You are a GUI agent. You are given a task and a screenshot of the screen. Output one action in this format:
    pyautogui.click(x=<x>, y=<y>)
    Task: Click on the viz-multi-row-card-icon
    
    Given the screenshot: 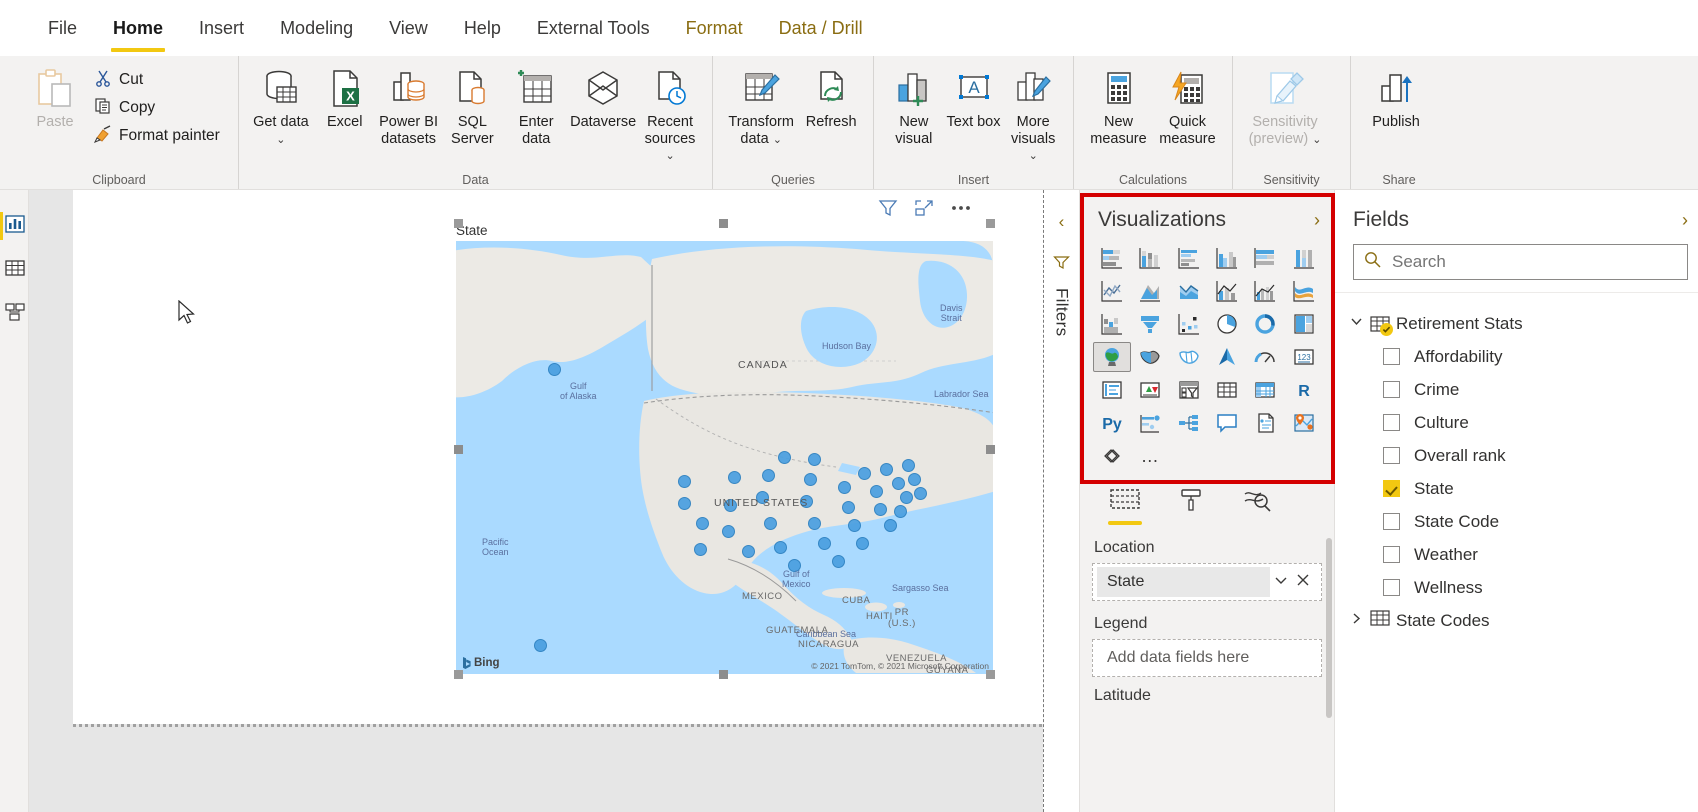 What is the action you would take?
    pyautogui.click(x=1112, y=390)
    